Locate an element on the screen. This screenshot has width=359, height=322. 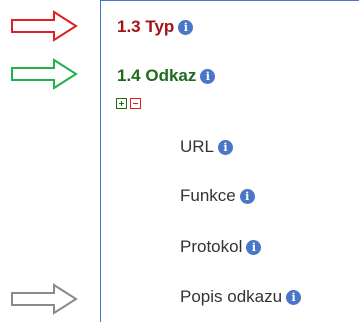
section-typ: 1.3 Typ i is located at coordinates (155, 27).